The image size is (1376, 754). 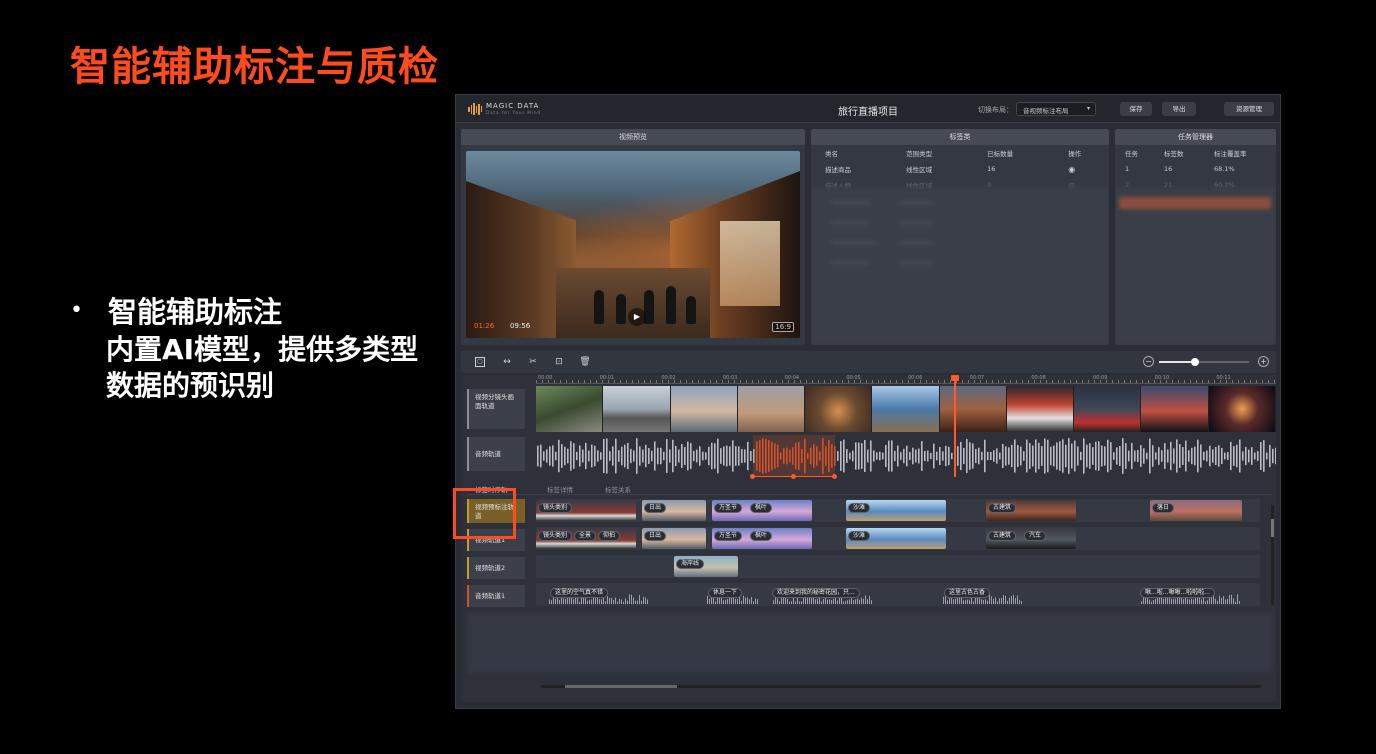 What do you see at coordinates (637, 317) in the screenshot?
I see `play-icon: ▶` at bounding box center [637, 317].